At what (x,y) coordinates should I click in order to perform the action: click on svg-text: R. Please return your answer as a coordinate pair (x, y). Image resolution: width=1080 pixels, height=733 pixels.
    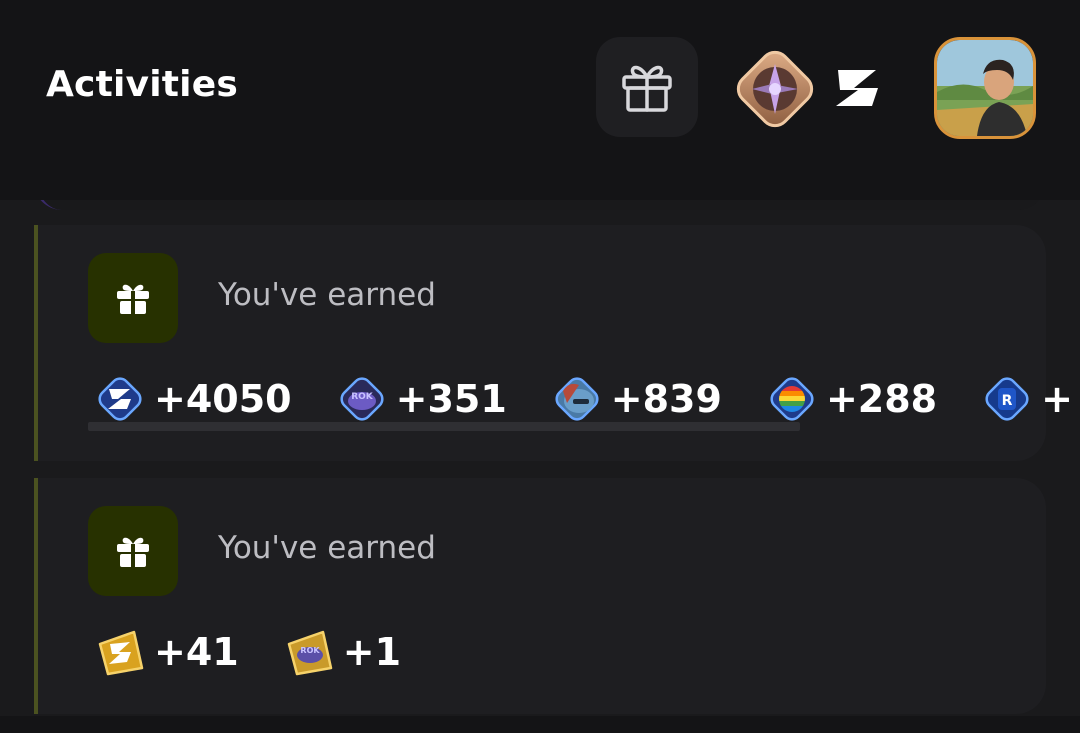
    Looking at the image, I should click on (1007, 401).